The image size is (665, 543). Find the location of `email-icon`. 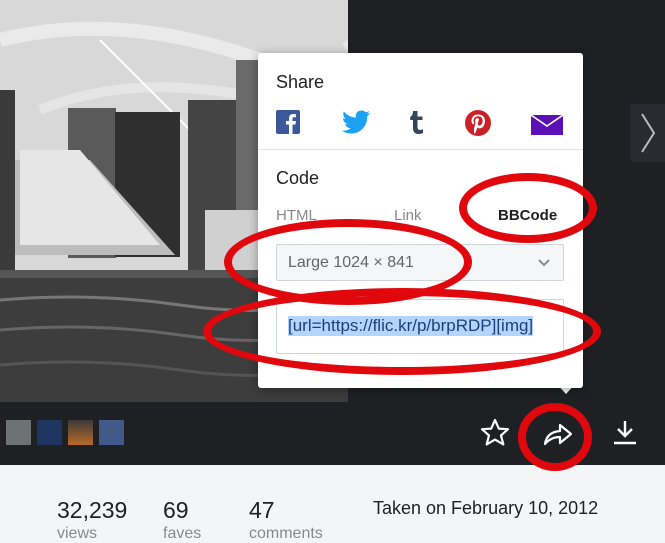

email-icon is located at coordinates (547, 124).